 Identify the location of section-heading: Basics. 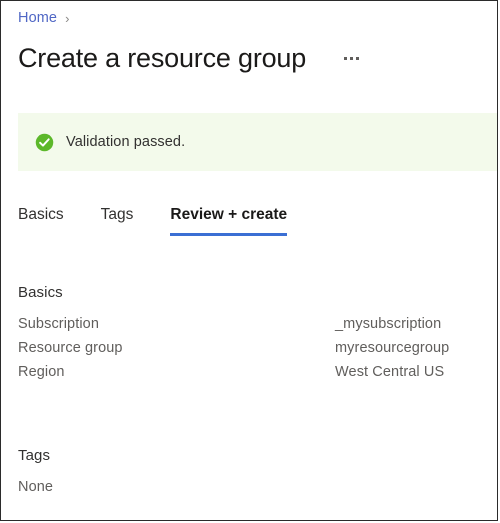
(40, 292).